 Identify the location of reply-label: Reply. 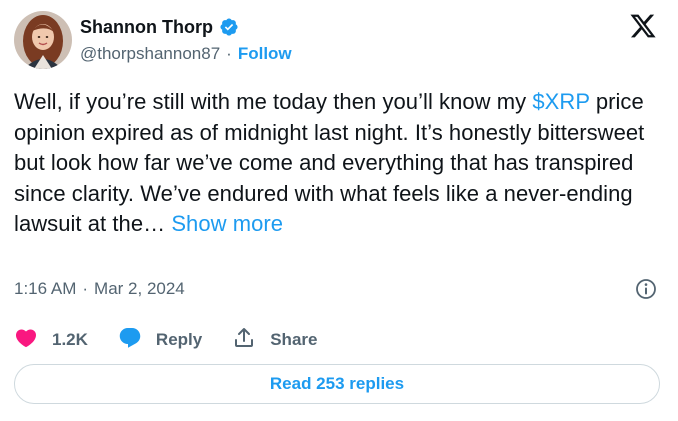
(179, 339).